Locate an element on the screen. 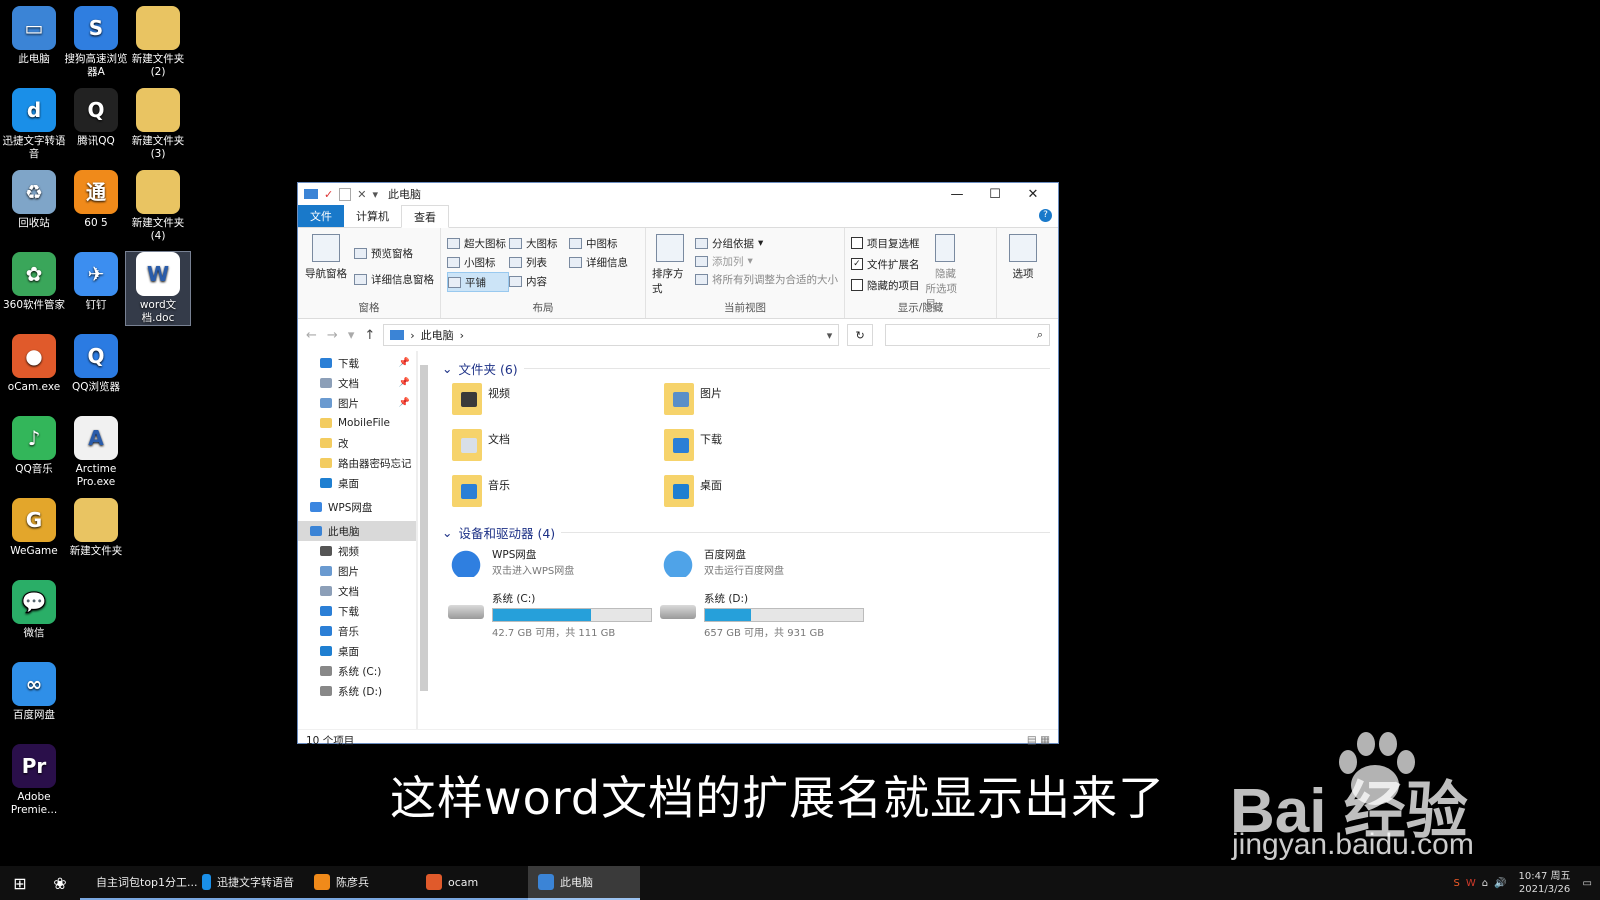 The width and height of the screenshot is (1600, 900). desktop-icon: 新建文件夹 is located at coordinates (96, 528).